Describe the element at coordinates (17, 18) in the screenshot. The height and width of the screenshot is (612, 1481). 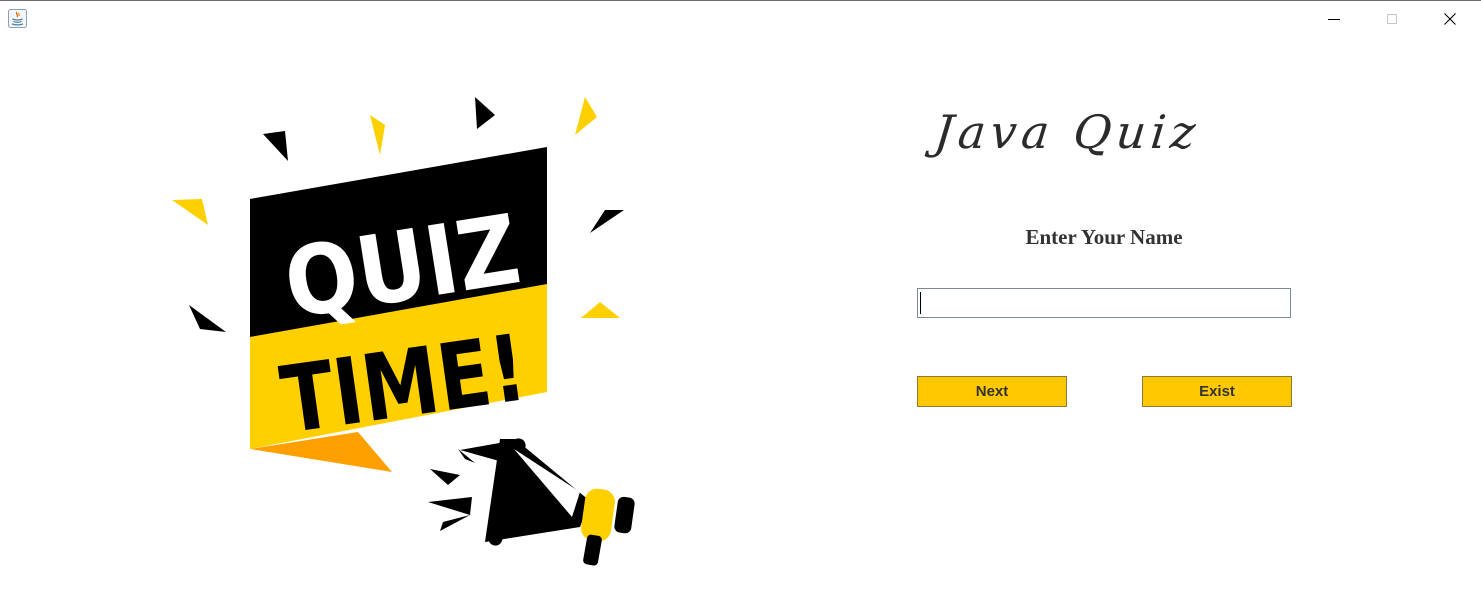
I see `java-app-icon` at that location.